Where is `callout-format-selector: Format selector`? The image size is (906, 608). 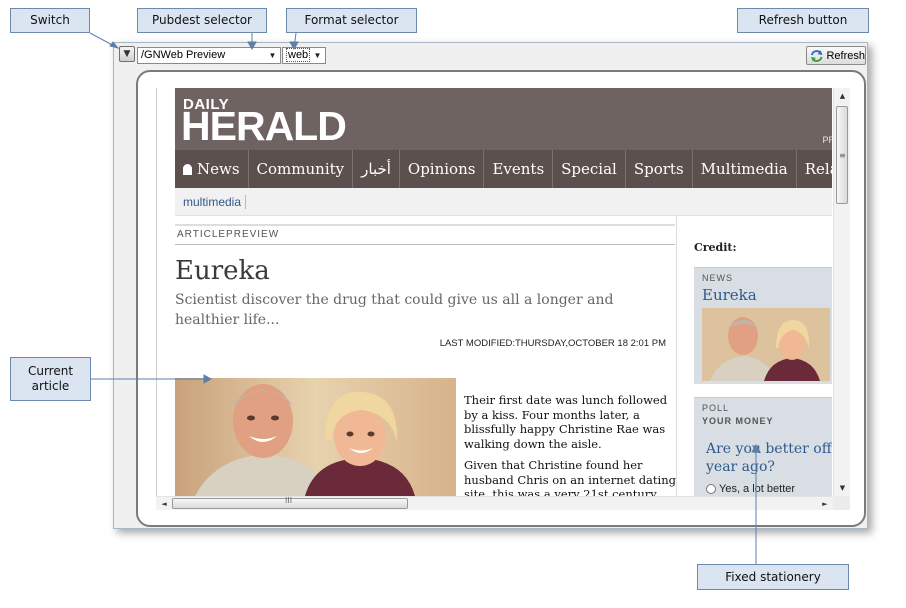 callout-format-selector: Format selector is located at coordinates (351, 20).